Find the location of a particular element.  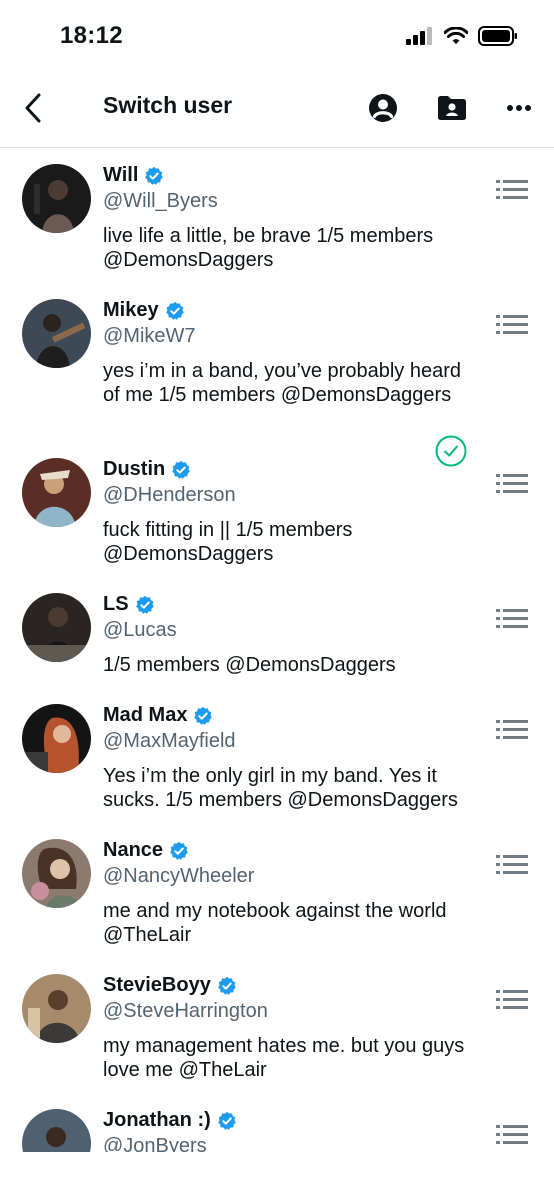

wifi-icon is located at coordinates (456, 35).